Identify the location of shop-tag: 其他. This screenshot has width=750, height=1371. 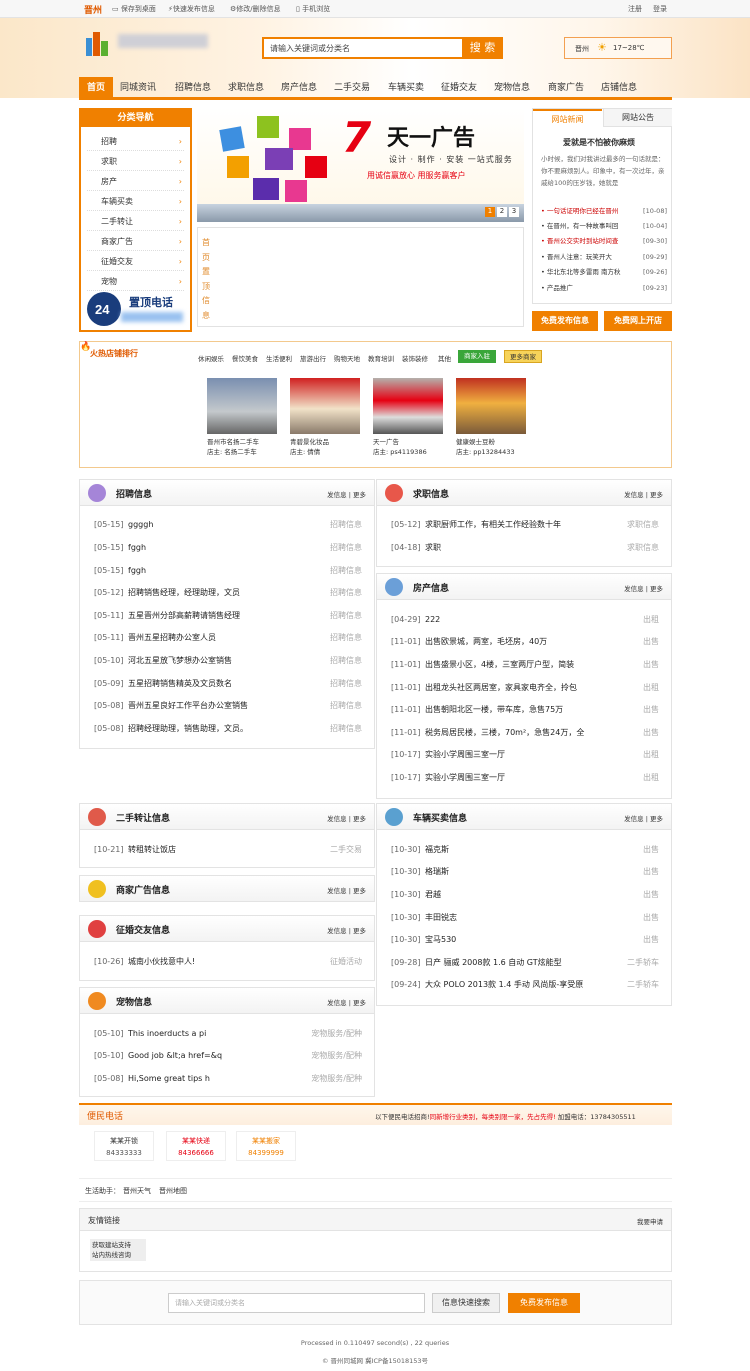
(444, 358).